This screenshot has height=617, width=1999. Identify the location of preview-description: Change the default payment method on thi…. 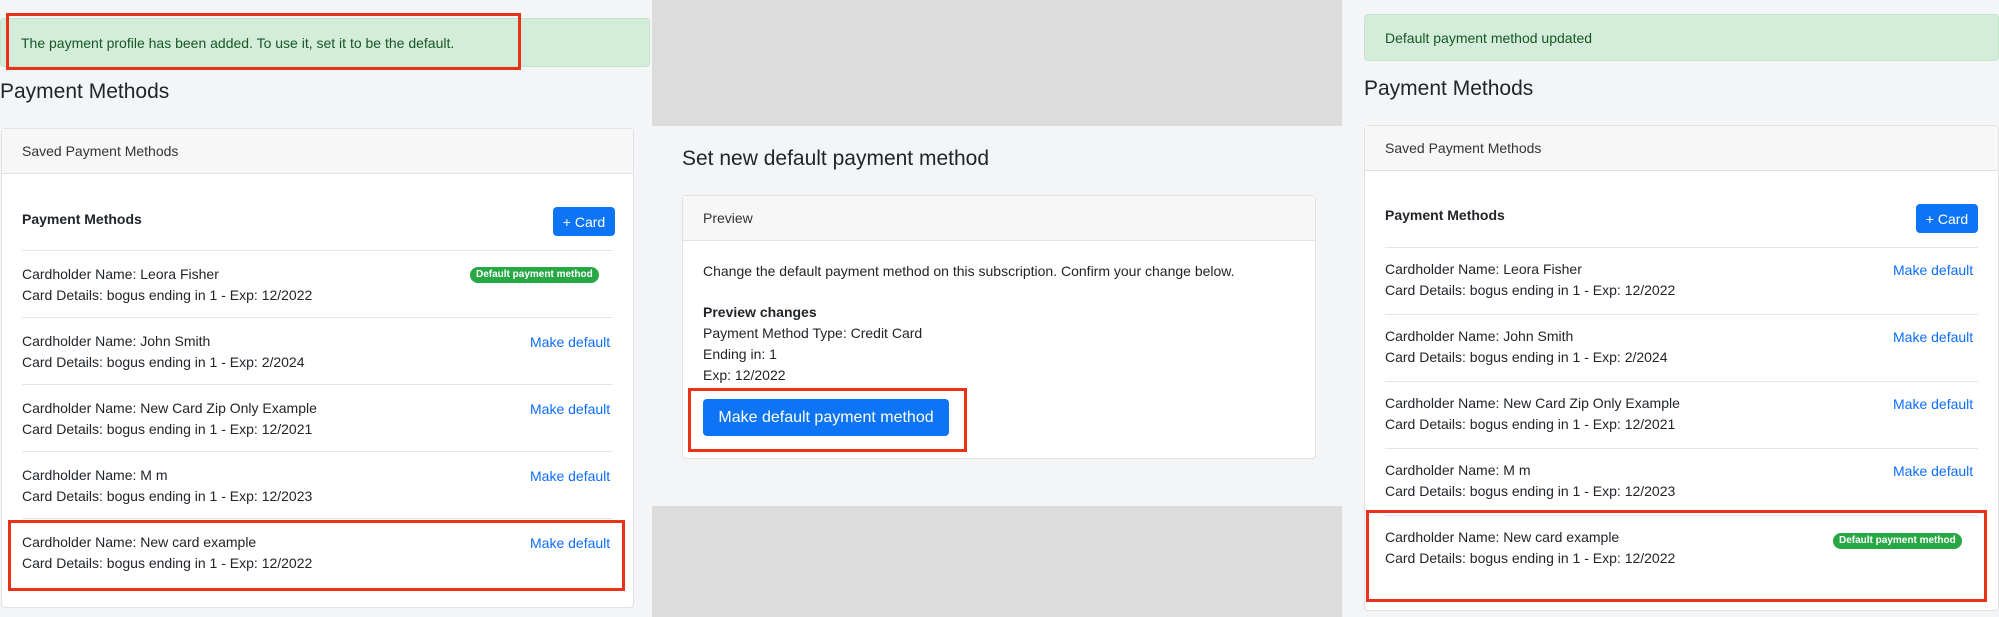
(969, 271).